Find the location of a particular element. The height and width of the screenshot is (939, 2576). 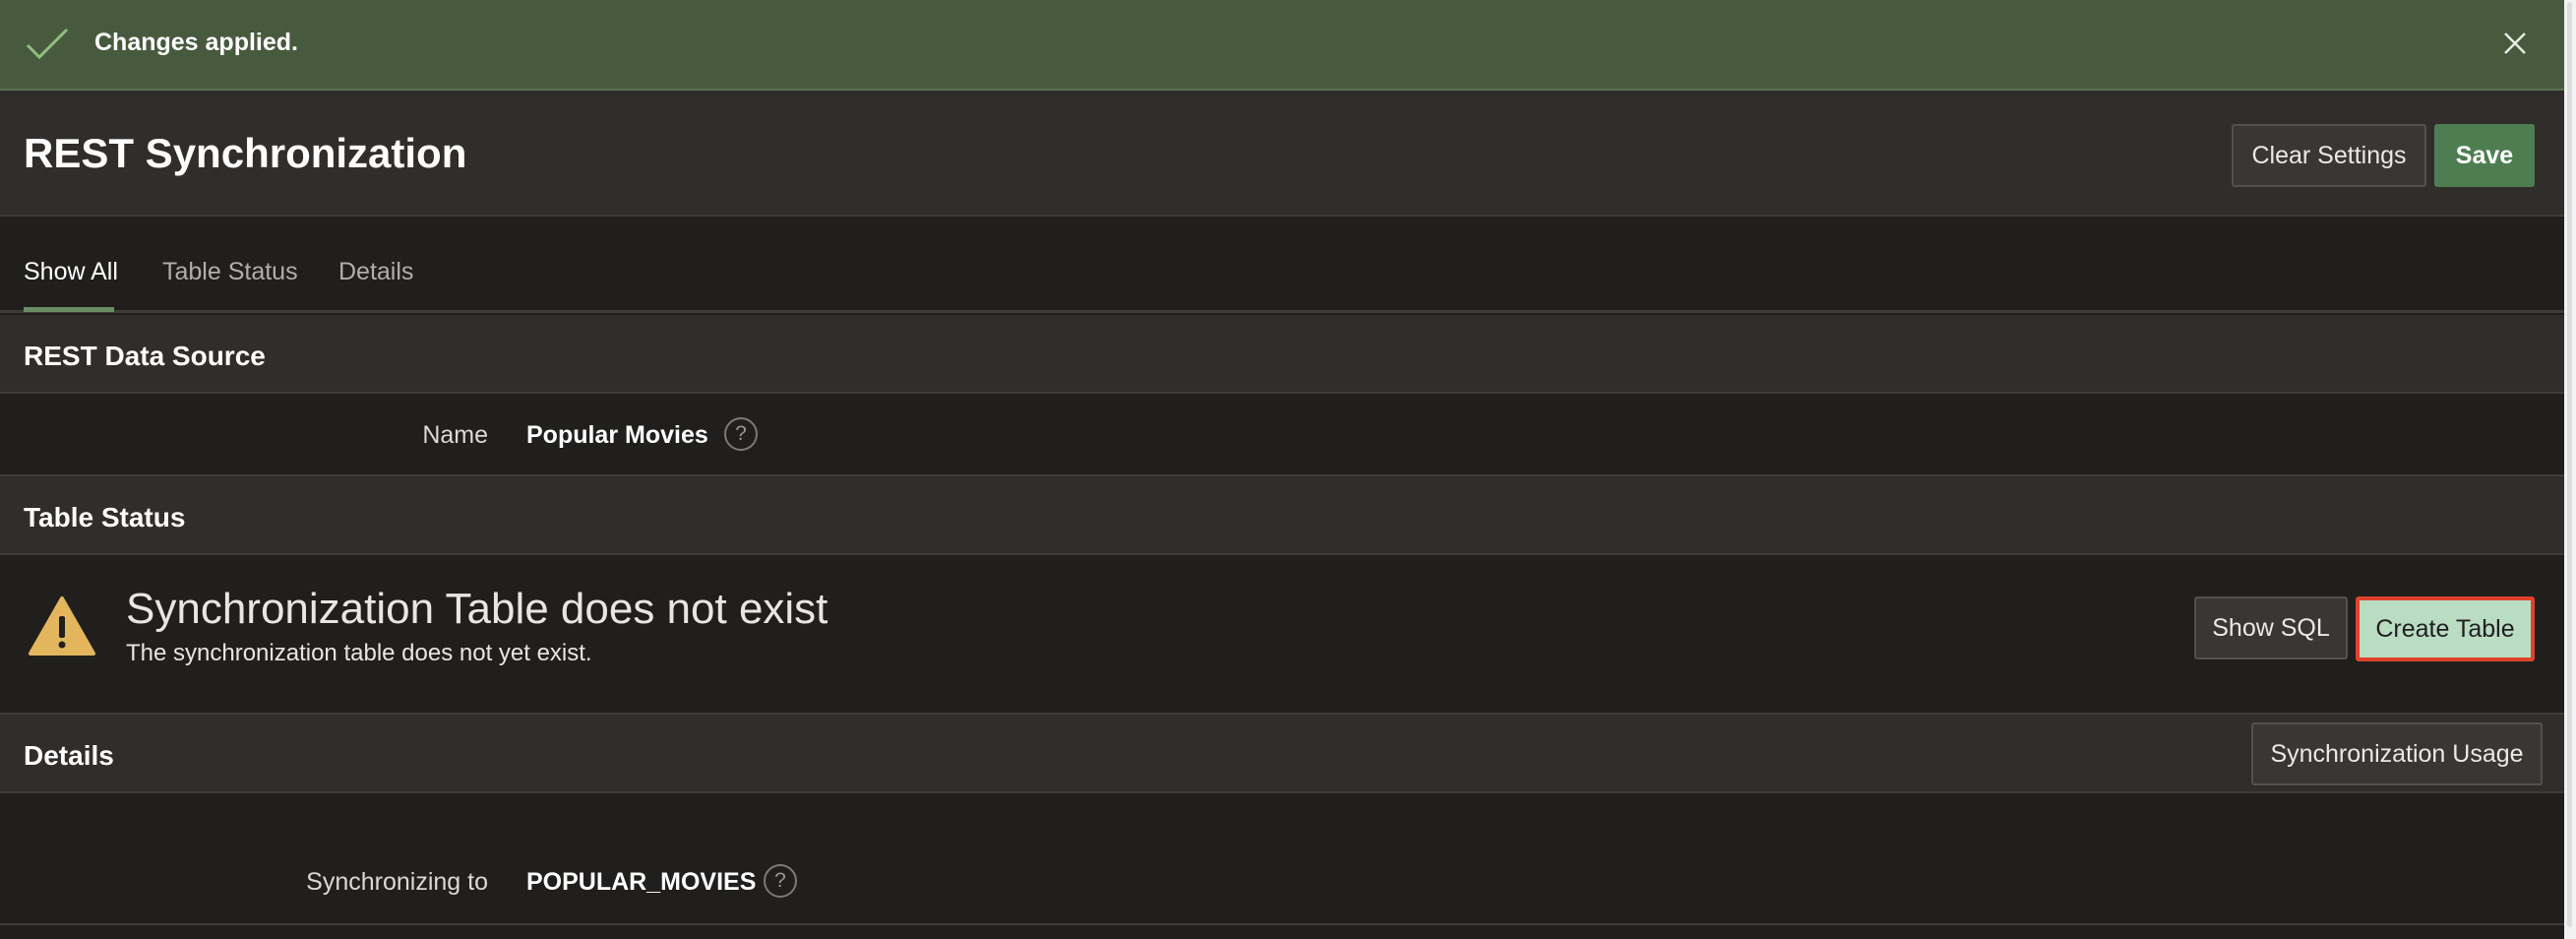

alert-title: Synchronization Table does not exist is located at coordinates (477, 609).